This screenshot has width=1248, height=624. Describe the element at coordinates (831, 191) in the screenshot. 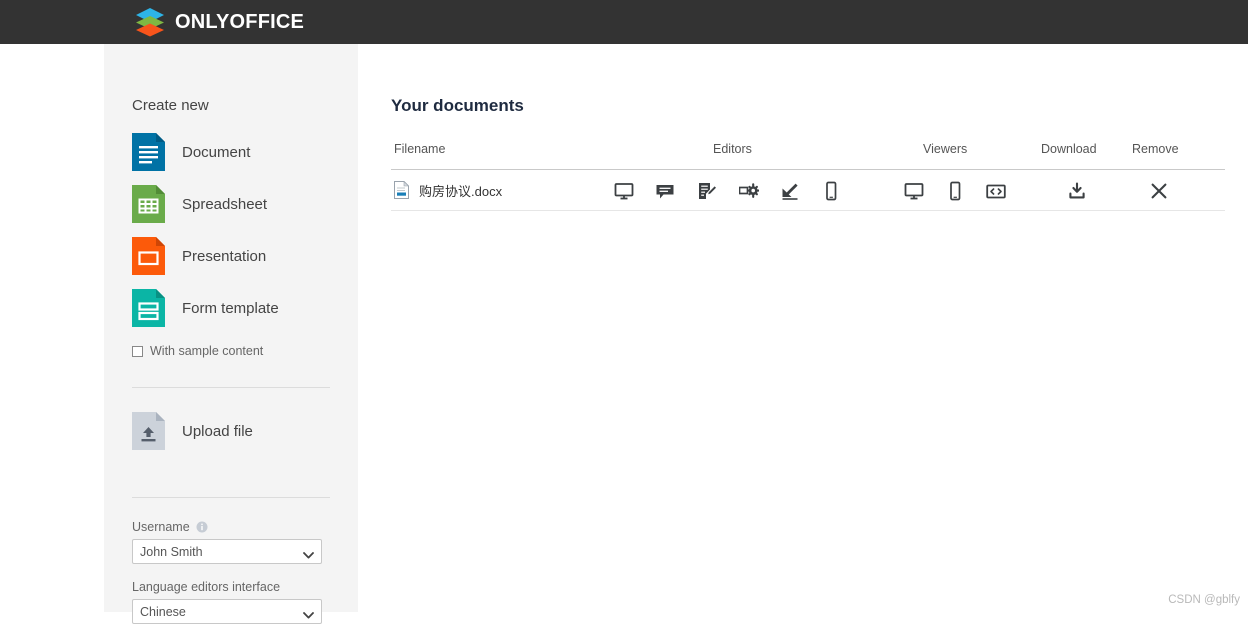

I see `mobile-editor-icon` at that location.